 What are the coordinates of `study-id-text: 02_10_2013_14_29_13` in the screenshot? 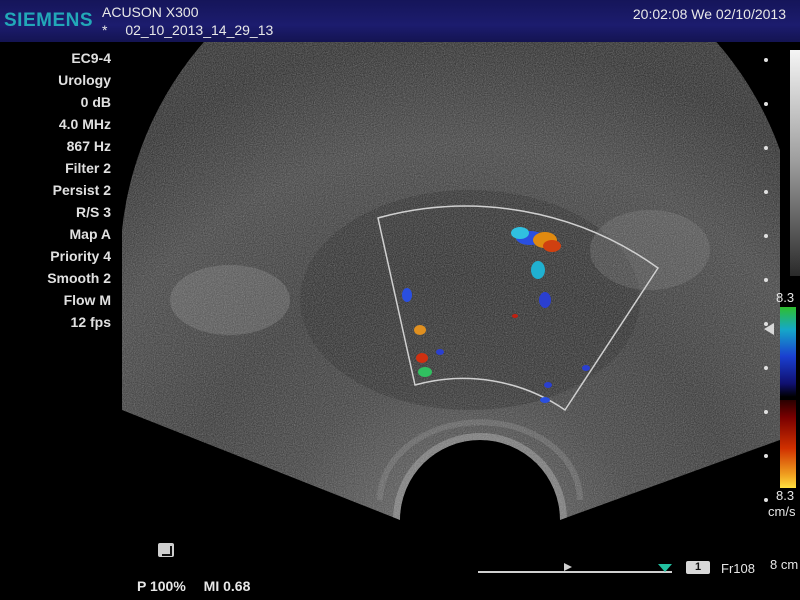 It's located at (199, 30).